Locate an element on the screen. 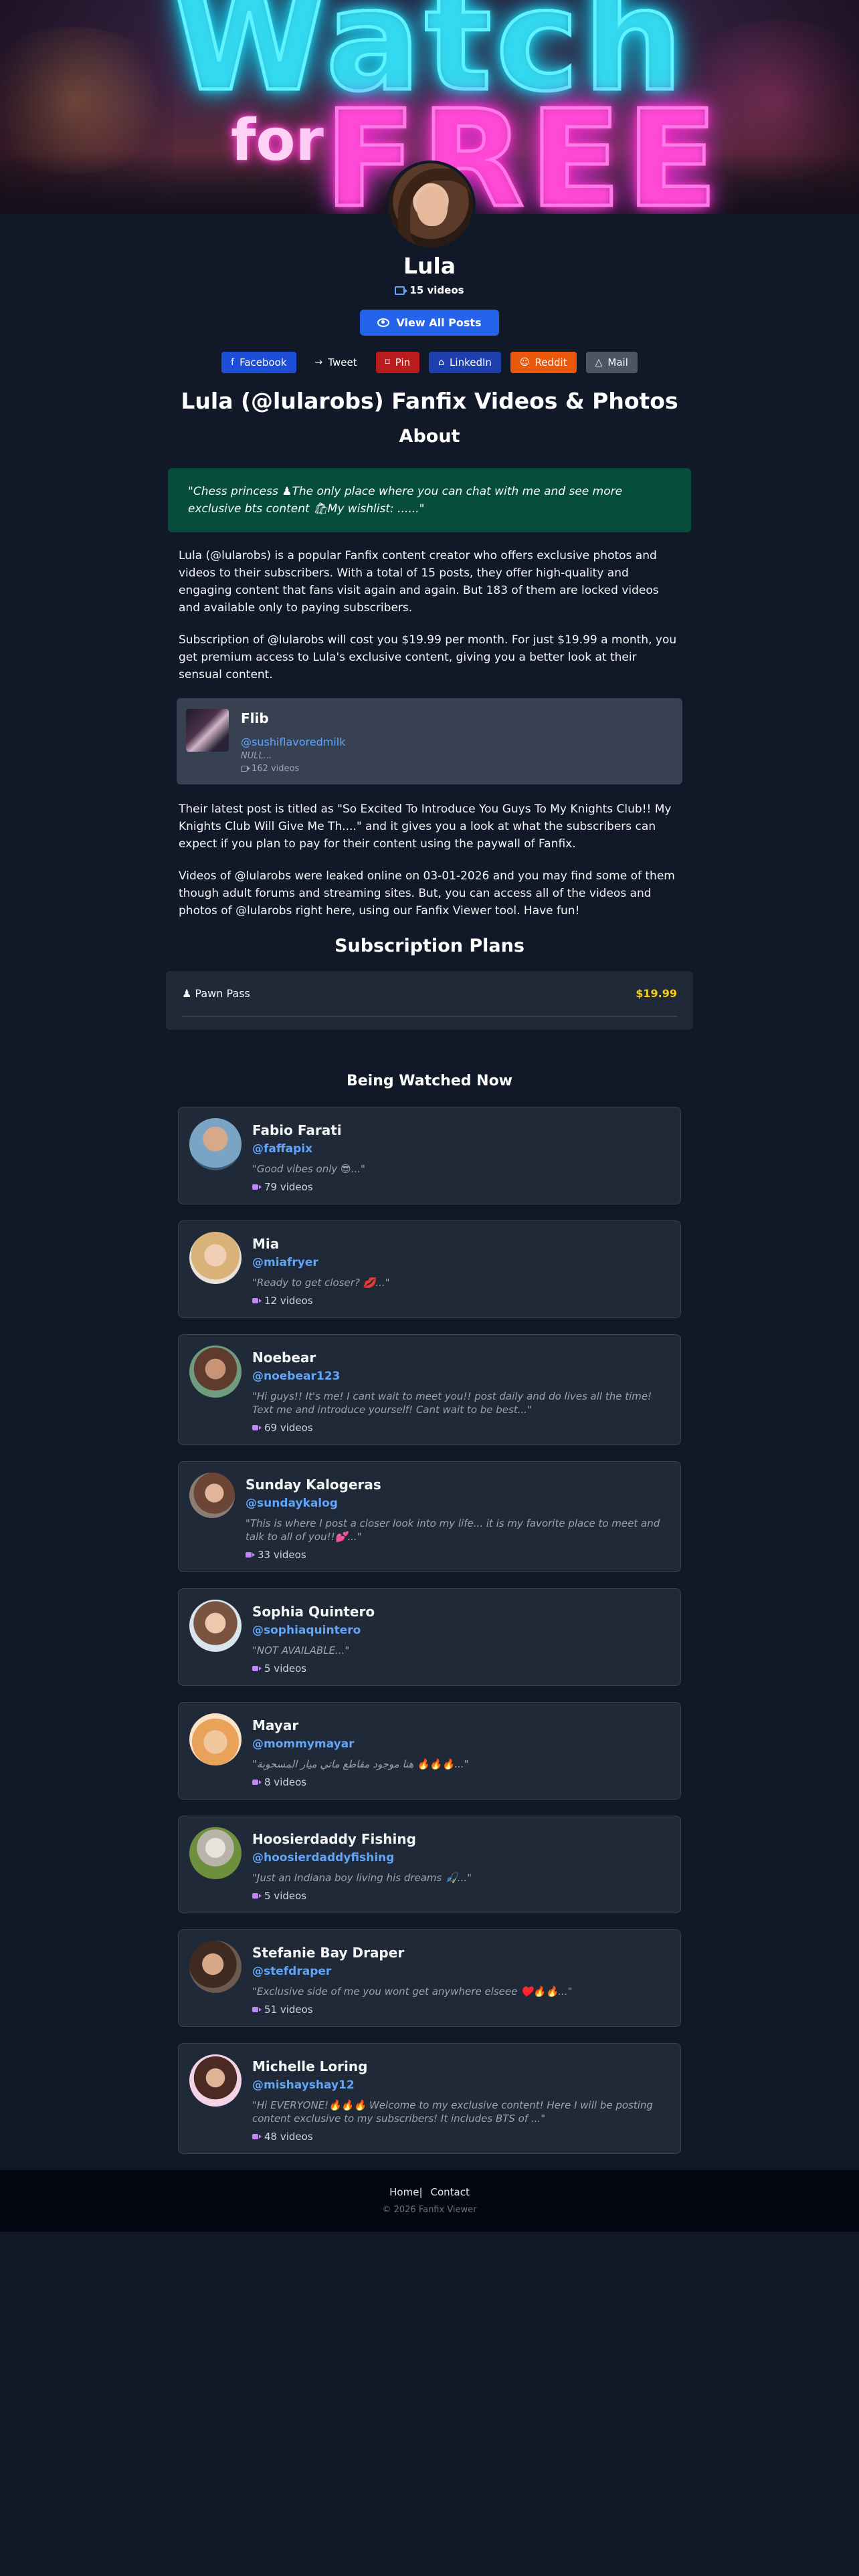 This screenshot has width=859, height=2576. creator-video-count: 33 videos is located at coordinates (458, 1555).